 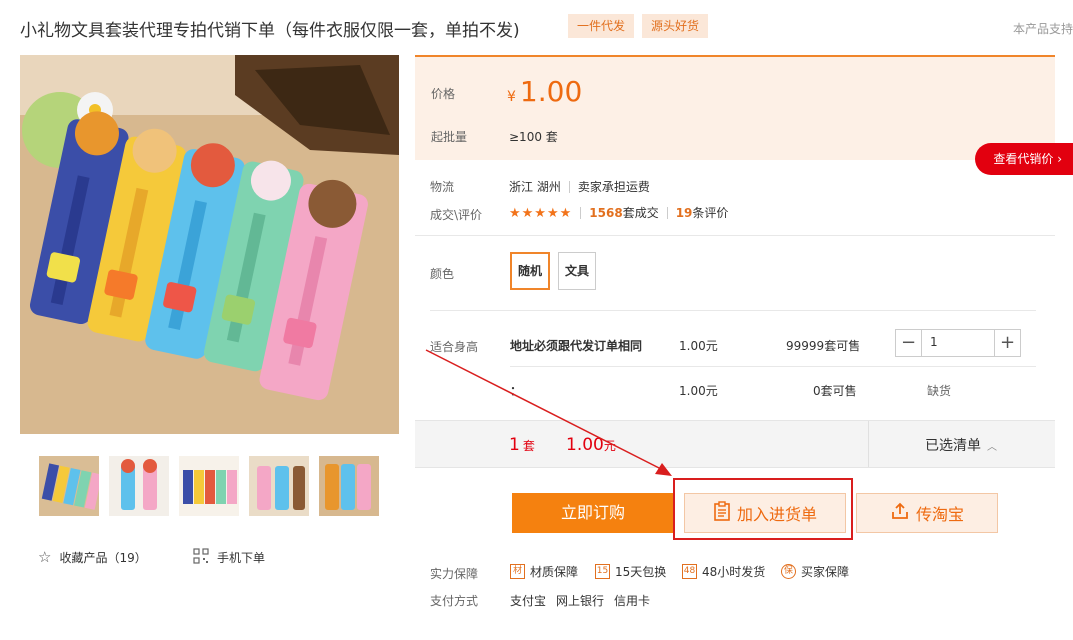 I want to click on tag-dropship: 一件代发, so click(x=601, y=26).